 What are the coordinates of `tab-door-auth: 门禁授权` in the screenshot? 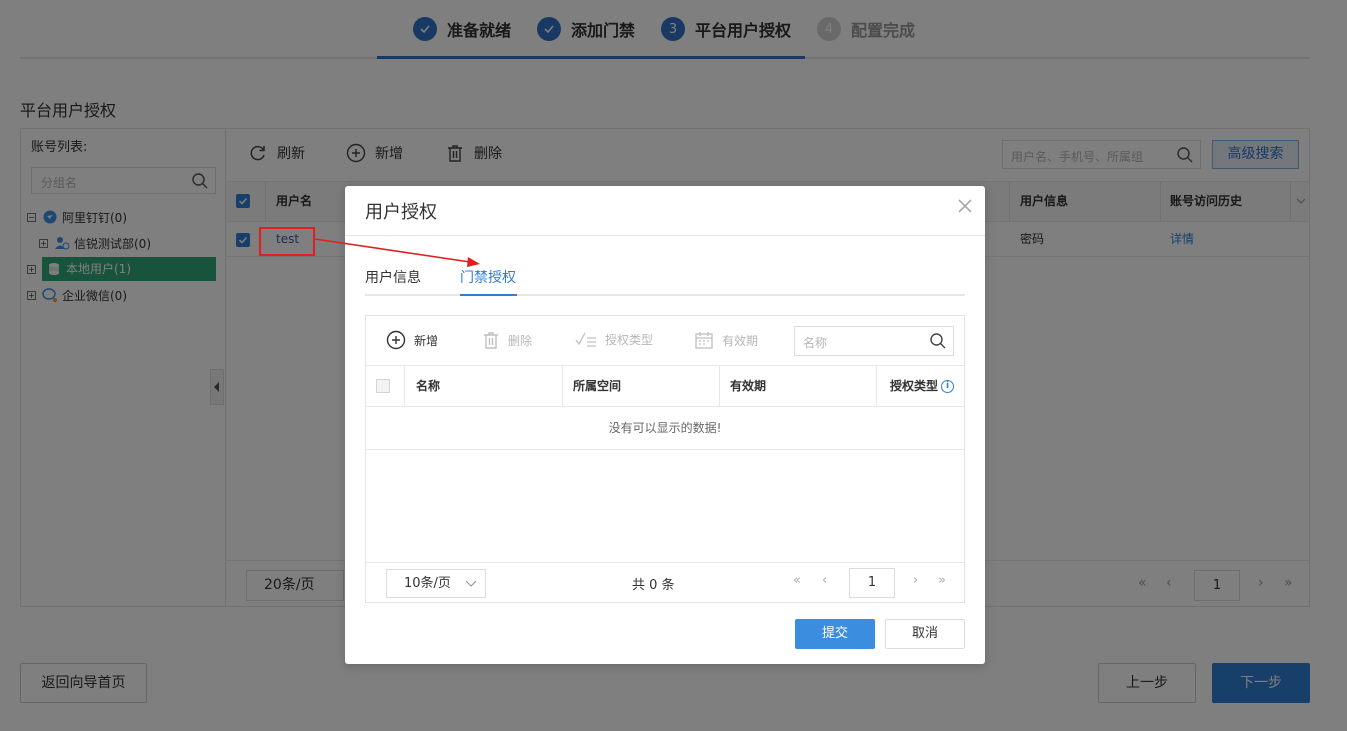 It's located at (488, 277).